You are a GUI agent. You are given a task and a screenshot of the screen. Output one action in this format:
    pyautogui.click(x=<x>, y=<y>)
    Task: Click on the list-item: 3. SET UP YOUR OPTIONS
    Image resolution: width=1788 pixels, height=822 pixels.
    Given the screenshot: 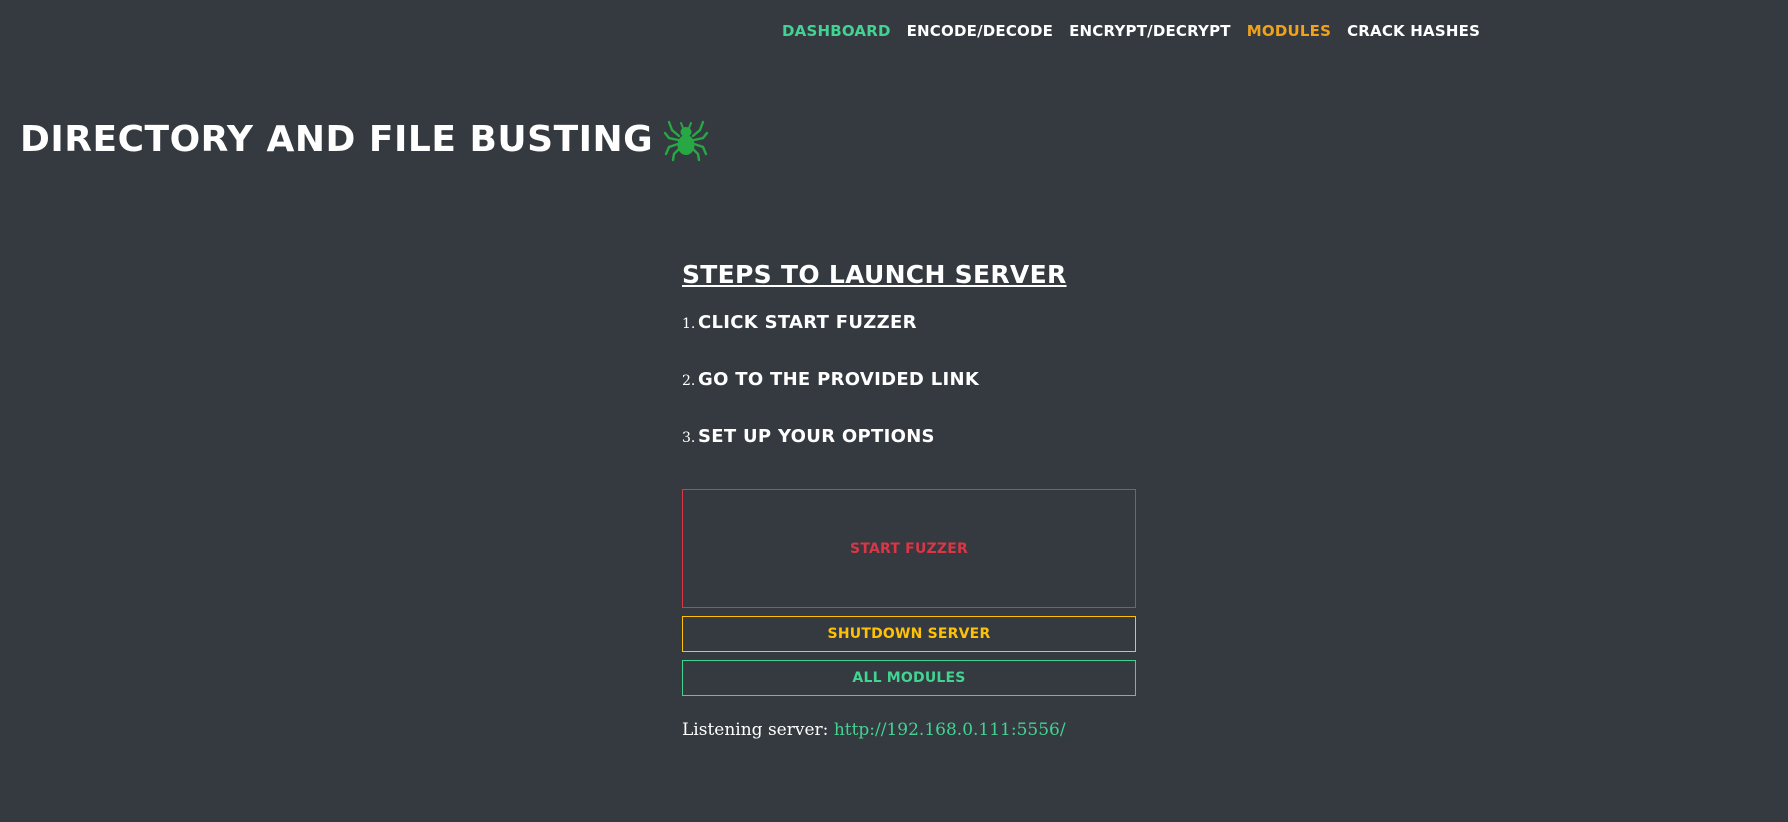 What is the action you would take?
    pyautogui.click(x=909, y=454)
    